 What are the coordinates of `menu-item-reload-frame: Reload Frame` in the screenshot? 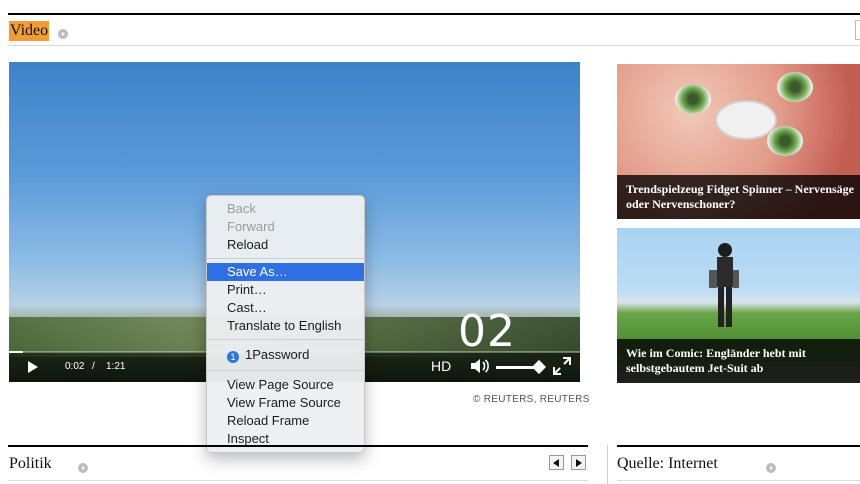 It's located at (285, 421).